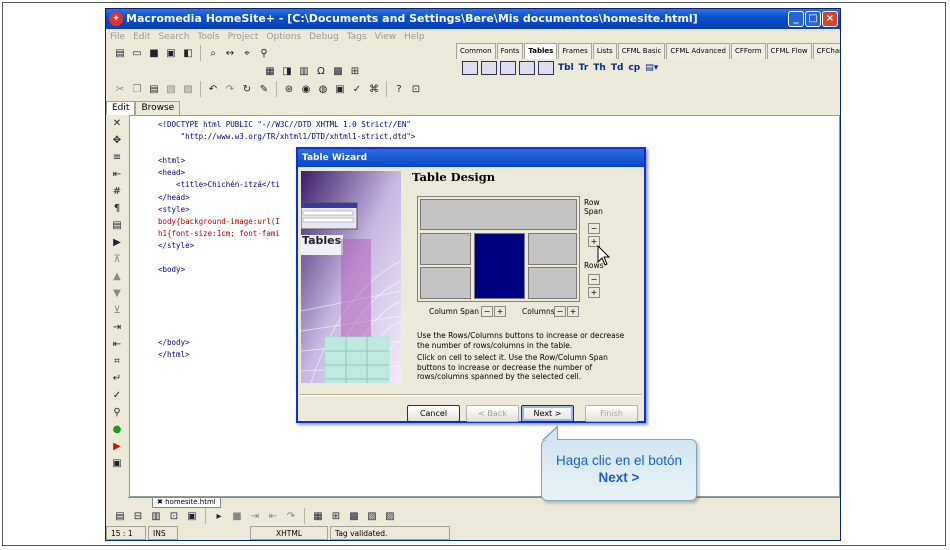 This screenshot has width=950, height=550. What do you see at coordinates (208, 37) in the screenshot?
I see `menu-tools: Tools` at bounding box center [208, 37].